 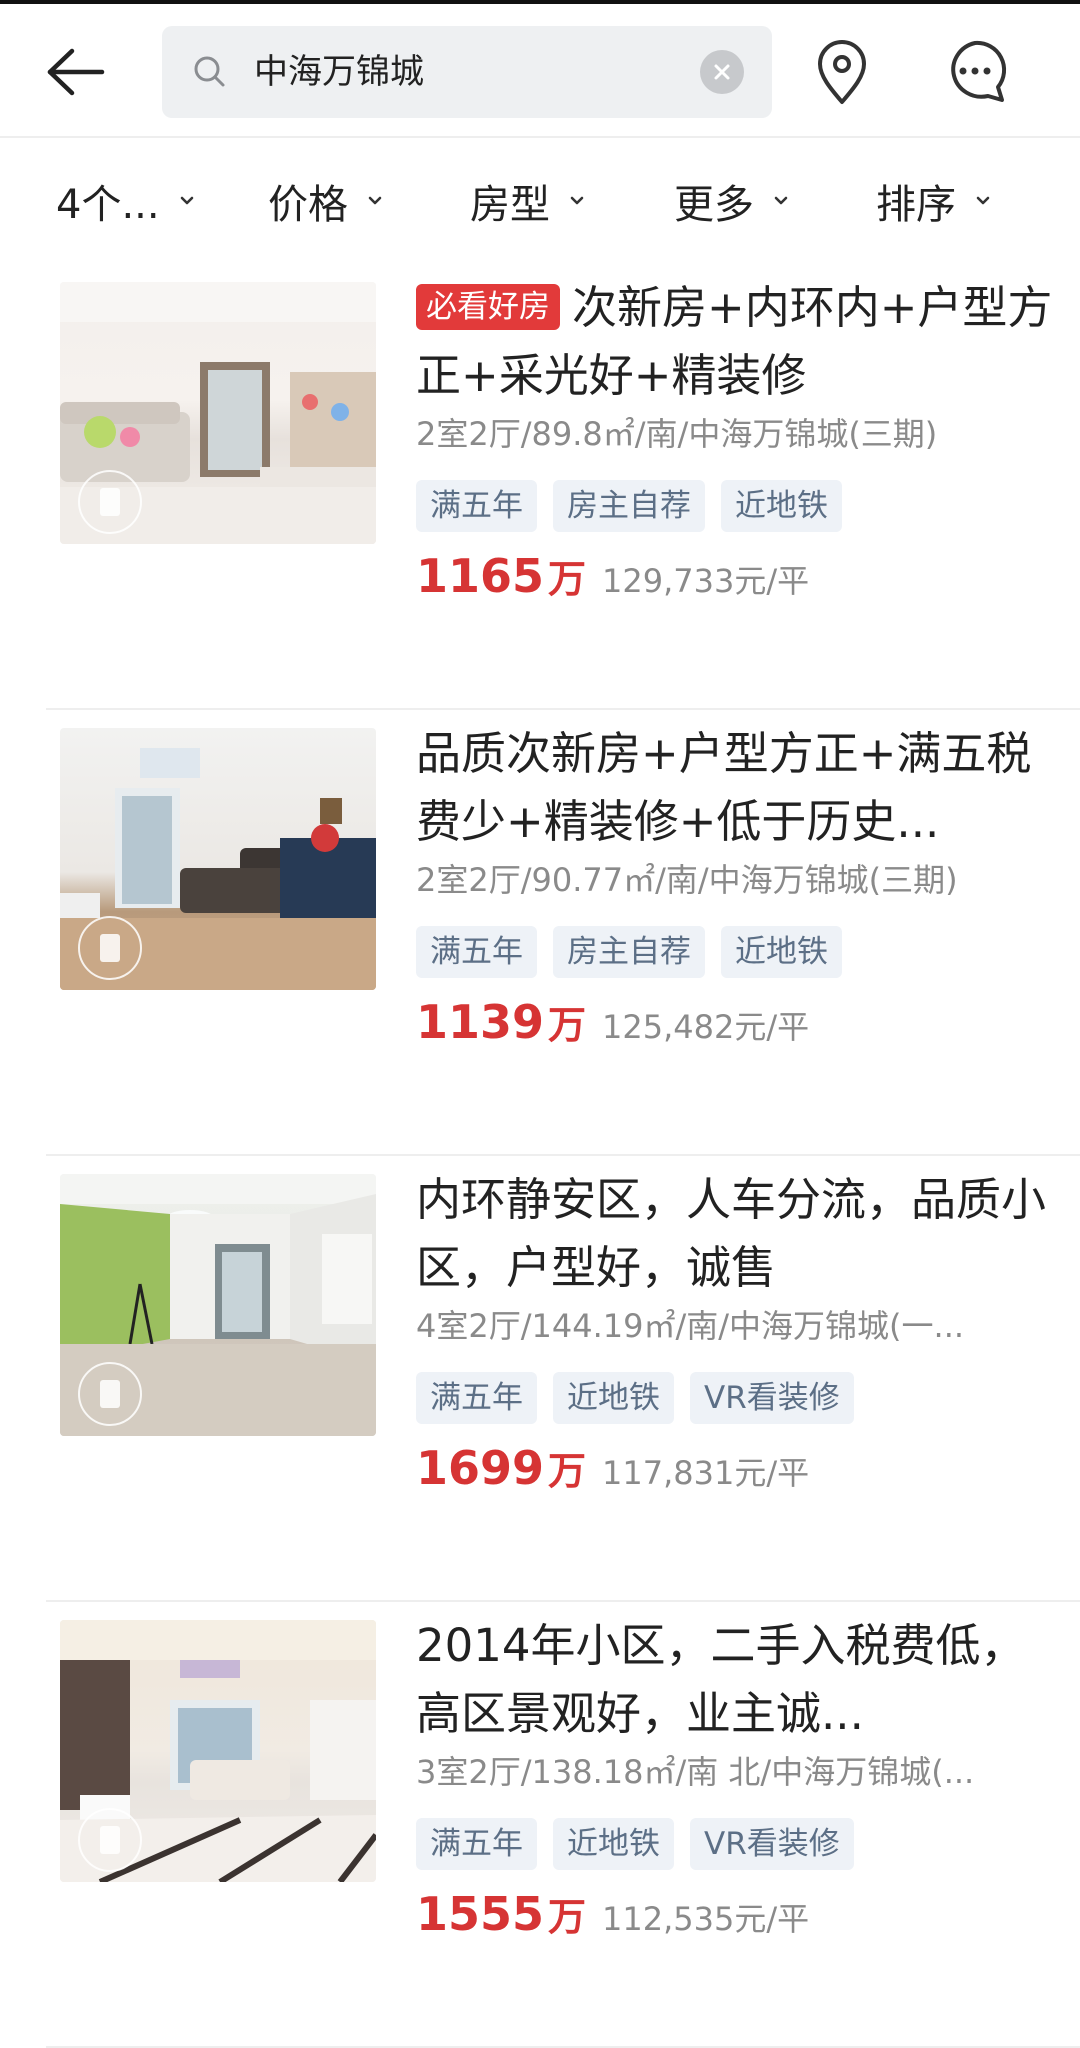 I want to click on total-price: 1555, so click(x=480, y=1914).